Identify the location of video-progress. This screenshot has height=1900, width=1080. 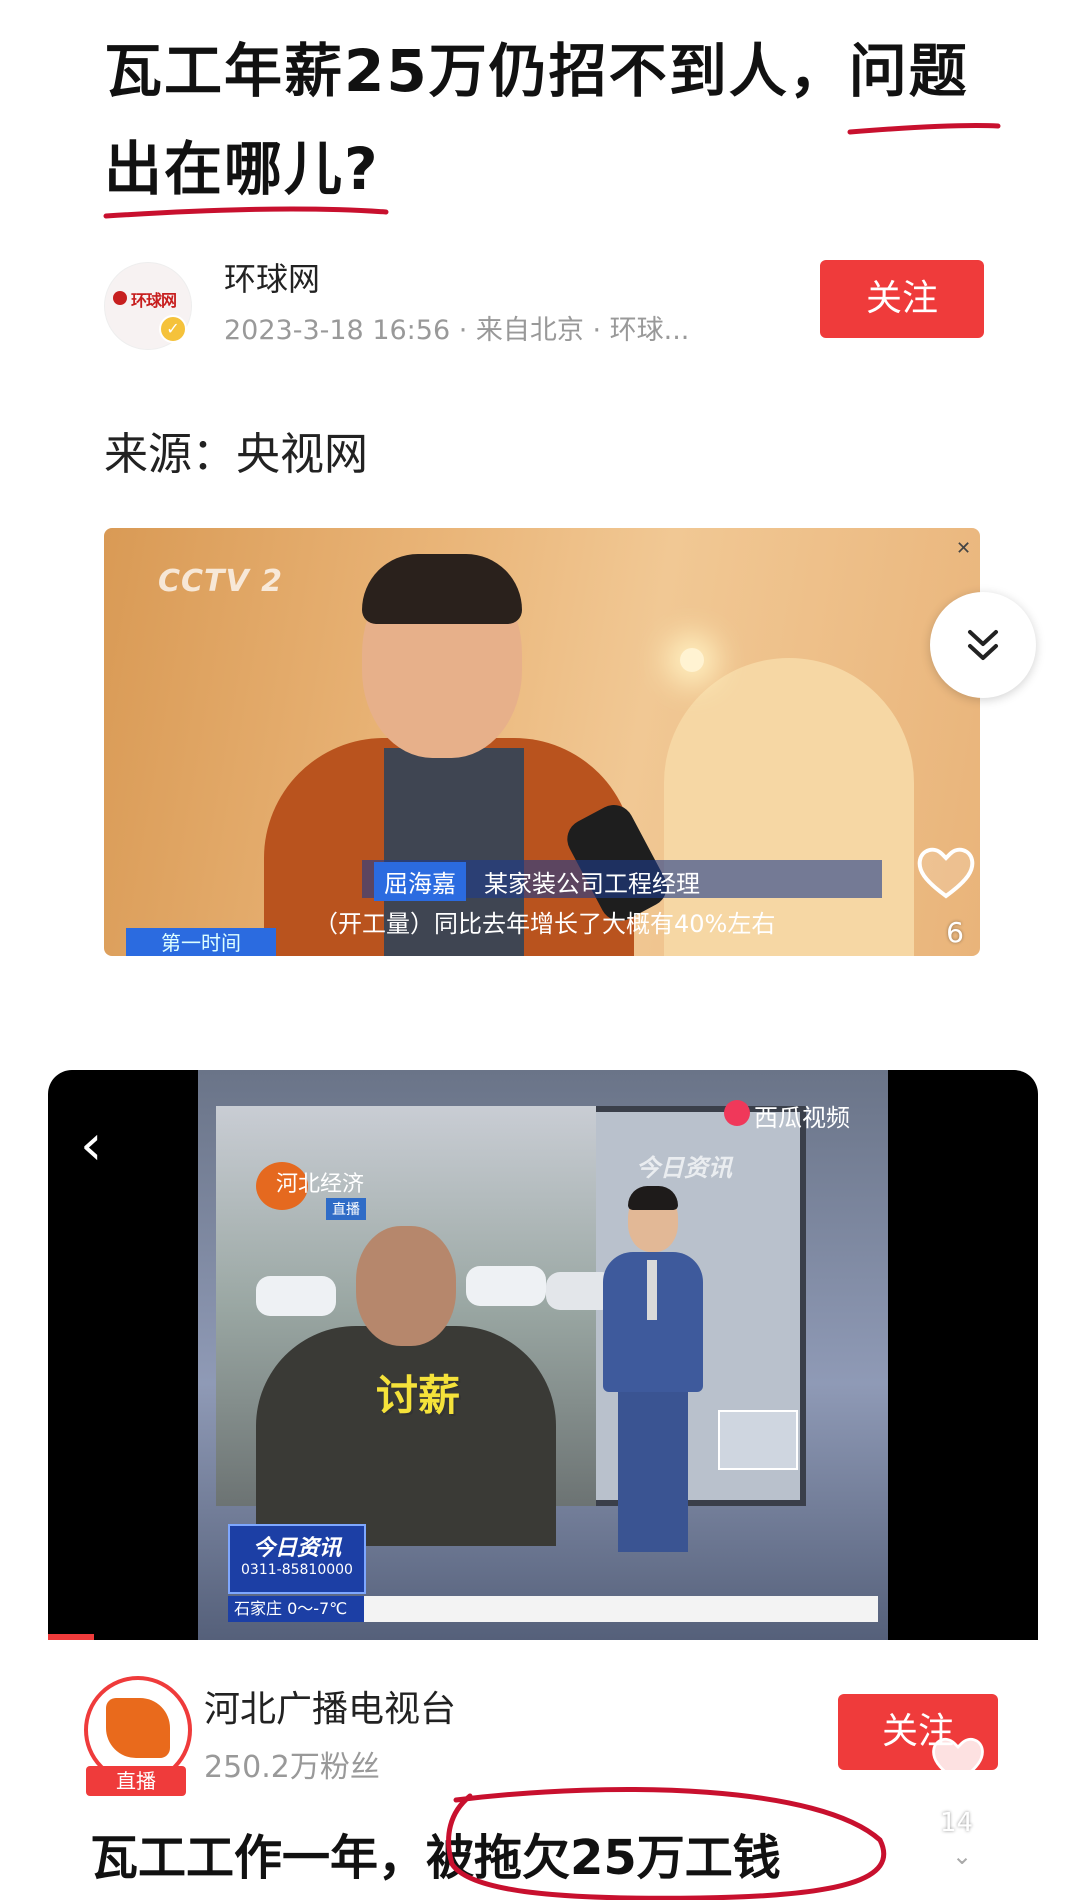
(71, 1637).